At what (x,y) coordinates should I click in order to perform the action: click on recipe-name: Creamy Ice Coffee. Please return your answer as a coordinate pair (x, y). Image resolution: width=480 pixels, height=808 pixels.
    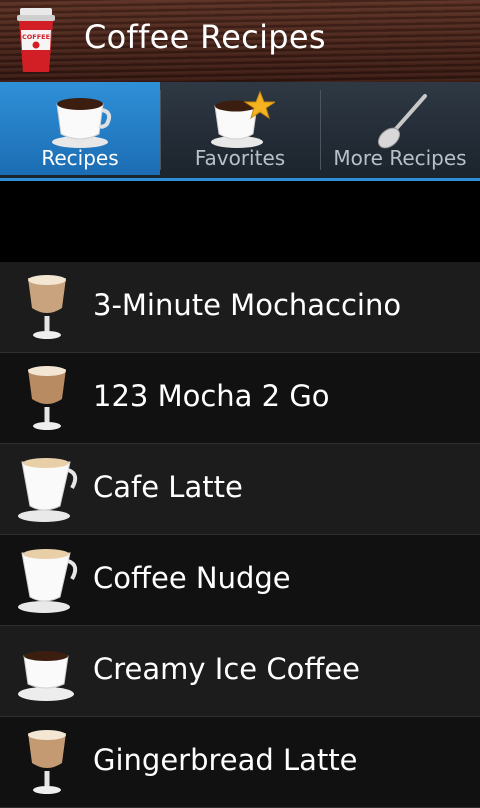
    Looking at the image, I should click on (226, 669).